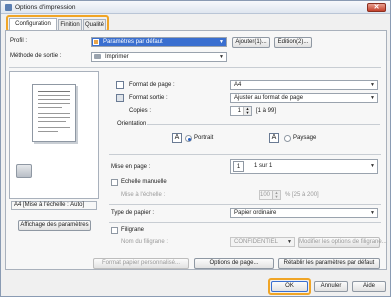 The height and width of the screenshot is (297, 391). I want to click on landscape-radio, so click(287, 138).